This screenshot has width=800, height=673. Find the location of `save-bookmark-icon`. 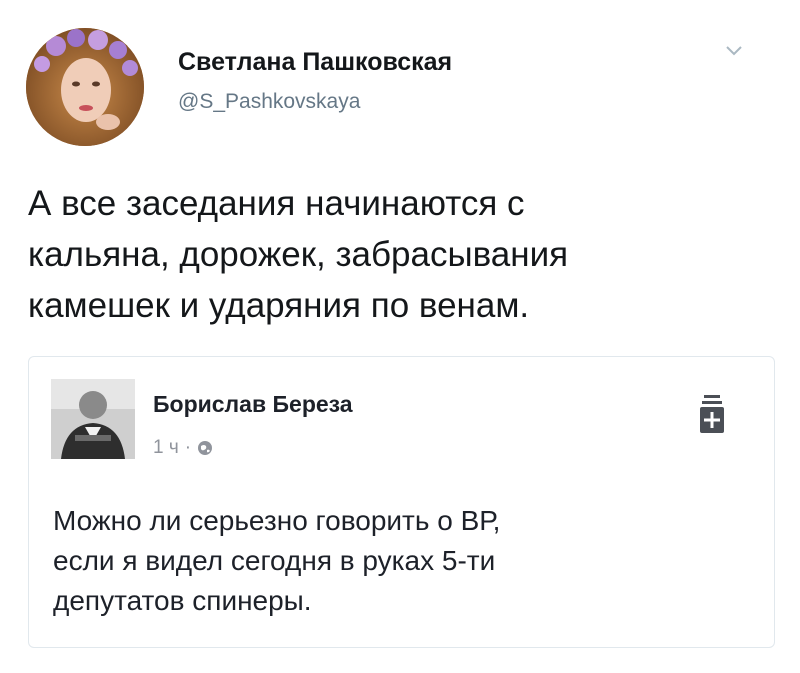

save-bookmark-icon is located at coordinates (712, 416).